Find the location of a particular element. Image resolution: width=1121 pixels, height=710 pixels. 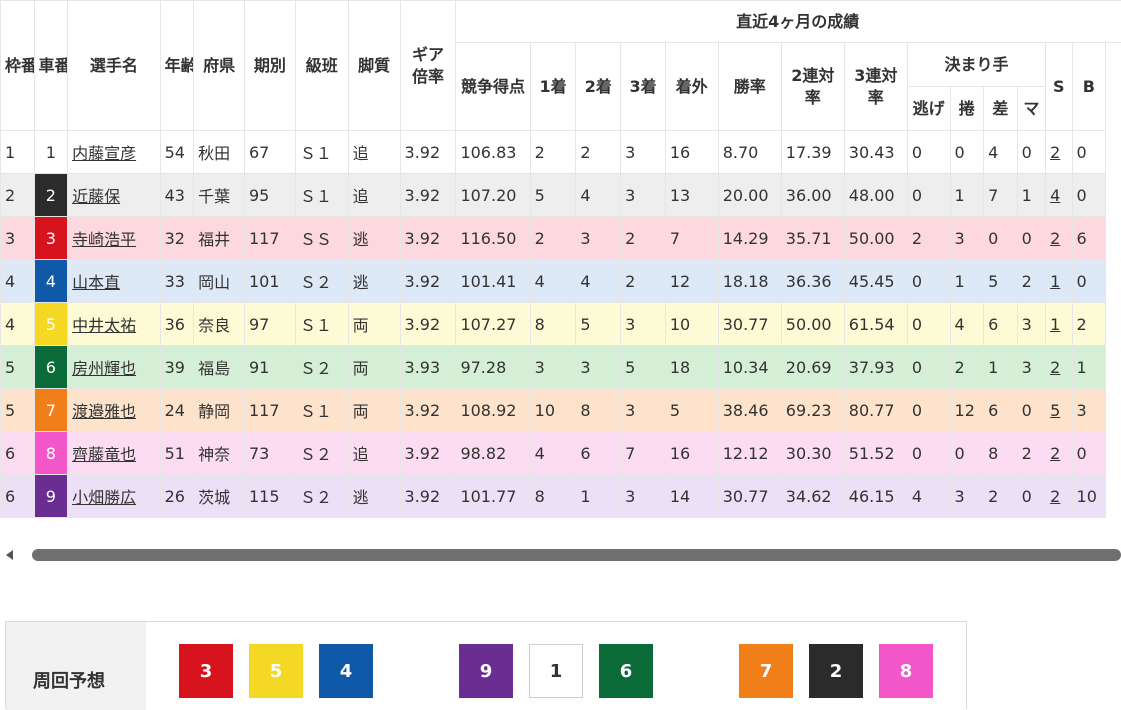

cell-second: 6 is located at coordinates (598, 453).